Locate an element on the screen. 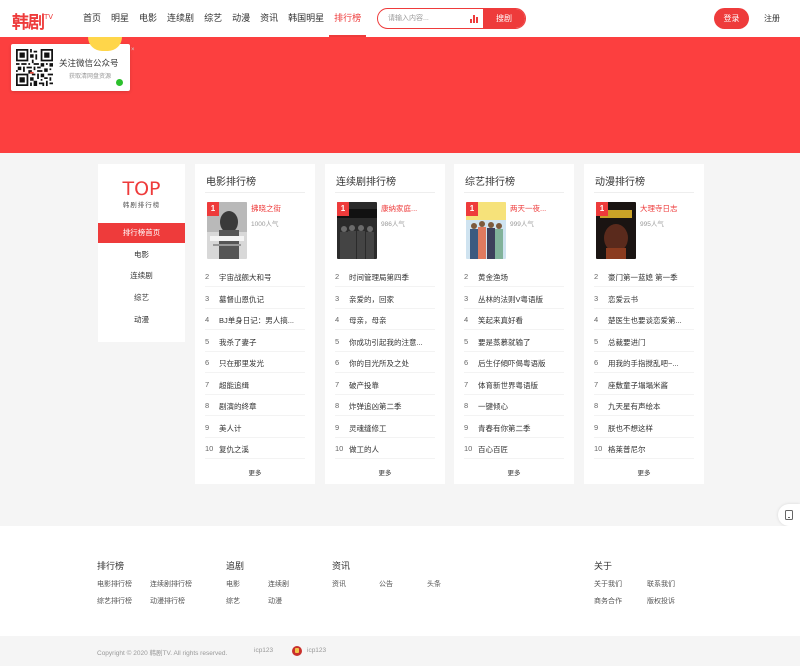 The image size is (800, 666). rank-row: 7 超能追缉 is located at coordinates (255, 384).